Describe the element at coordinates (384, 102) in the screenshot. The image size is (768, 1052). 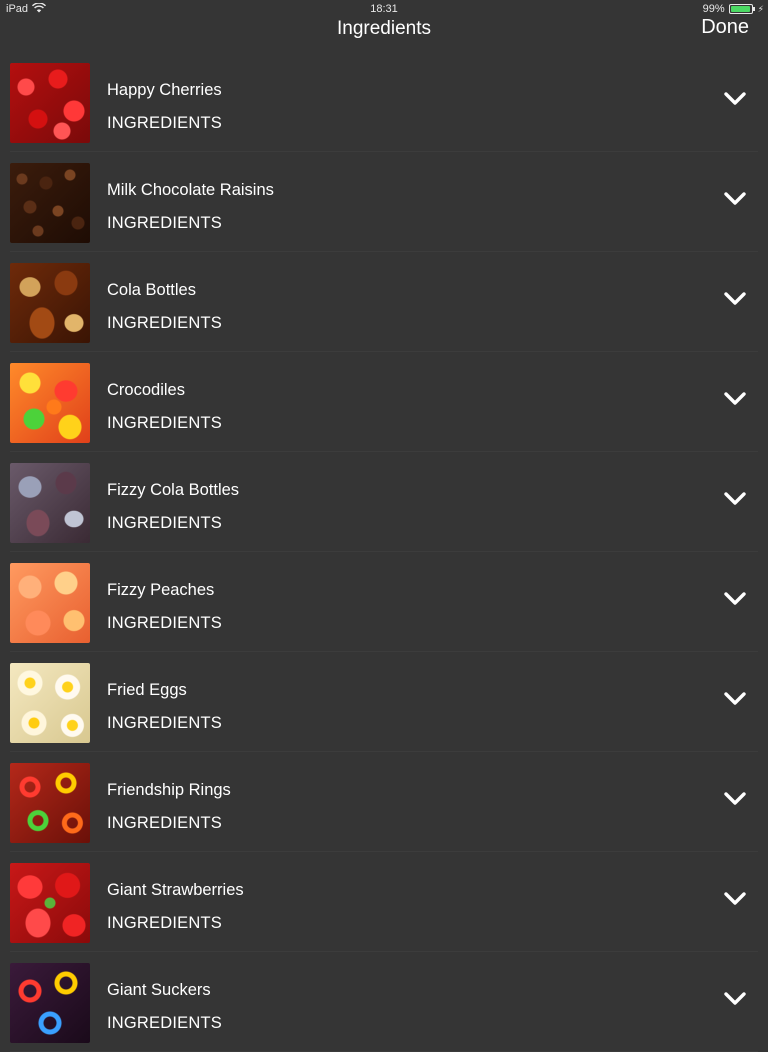
I see `list-item: Happy Cherries INGREDIENTS` at that location.